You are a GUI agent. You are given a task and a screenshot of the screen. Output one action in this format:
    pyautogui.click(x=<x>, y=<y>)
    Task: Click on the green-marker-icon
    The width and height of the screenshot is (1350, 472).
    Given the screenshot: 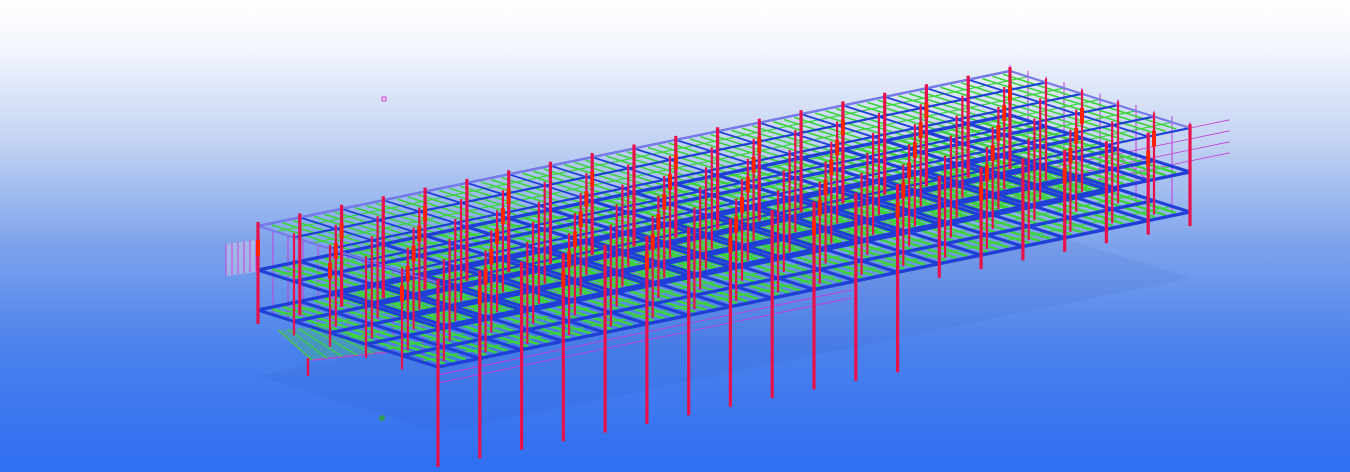 What is the action you would take?
    pyautogui.click(x=382, y=418)
    